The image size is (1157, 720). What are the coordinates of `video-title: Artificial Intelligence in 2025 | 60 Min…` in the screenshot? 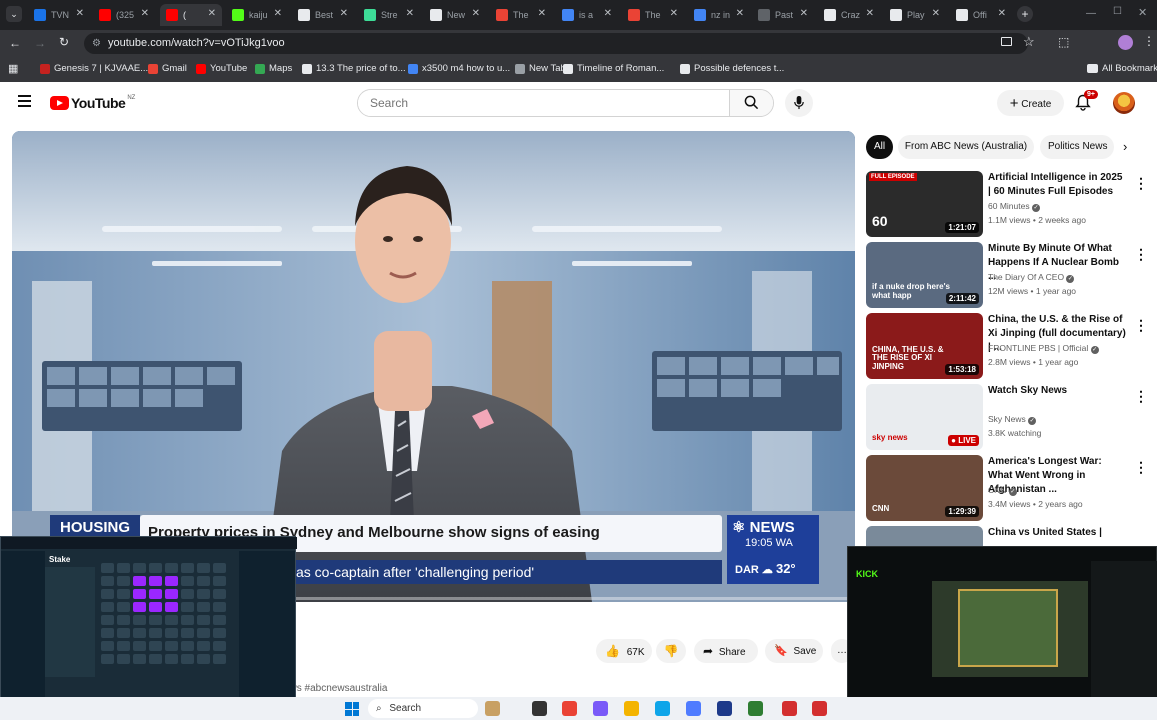 It's located at (1058, 185).